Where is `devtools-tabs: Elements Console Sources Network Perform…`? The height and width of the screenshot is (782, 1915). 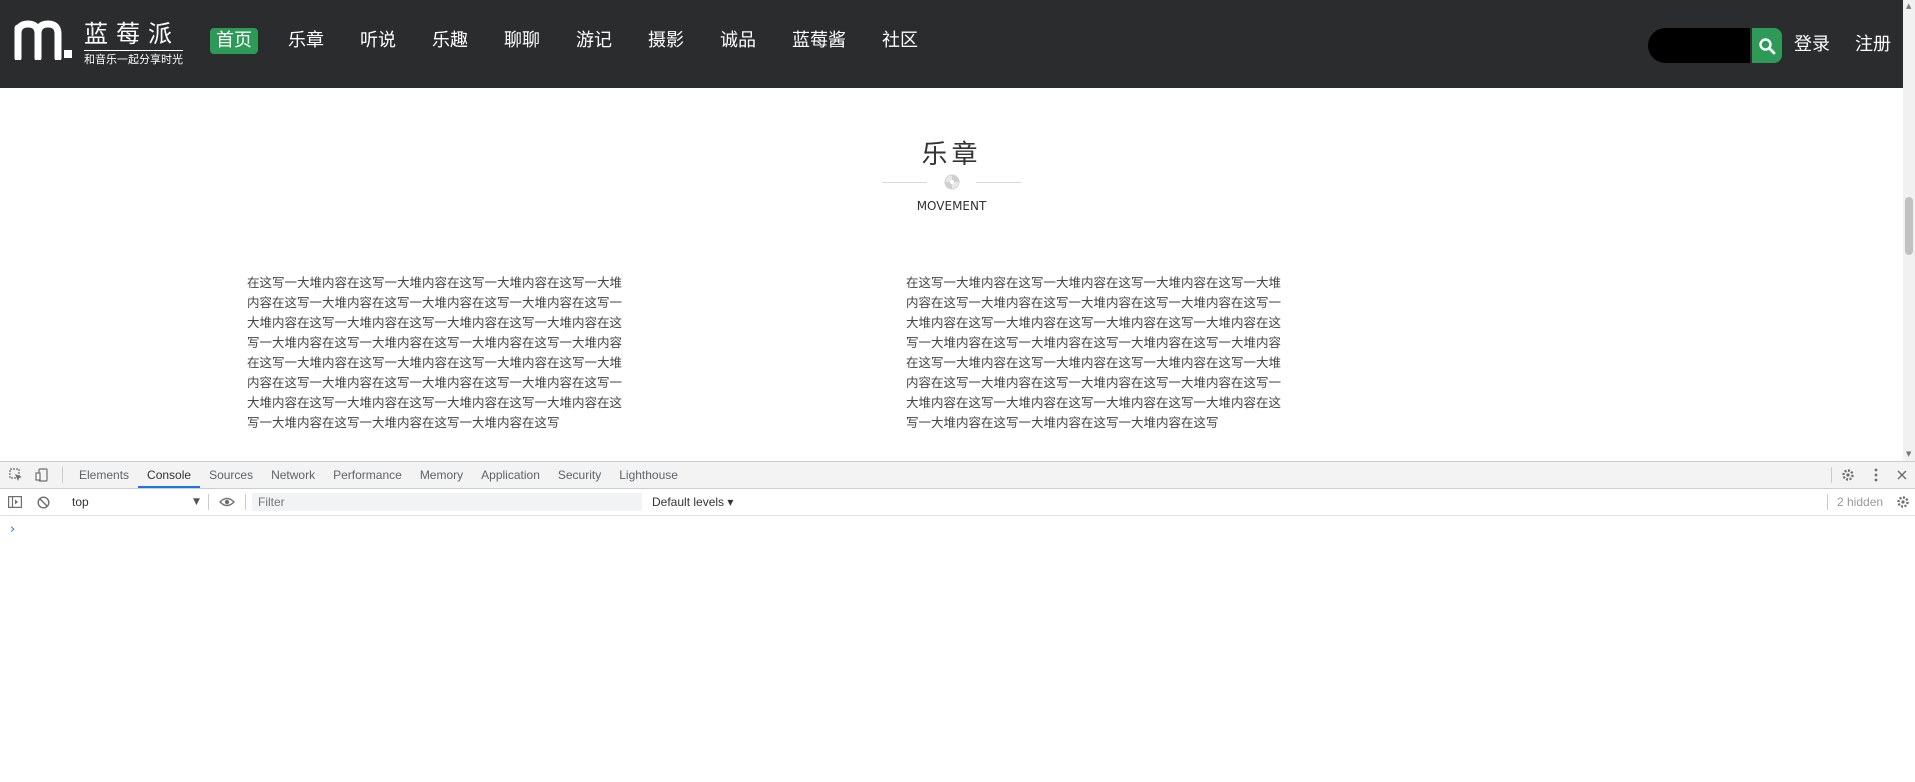
devtools-tabs: Elements Console Sources Network Perform… is located at coordinates (378, 475).